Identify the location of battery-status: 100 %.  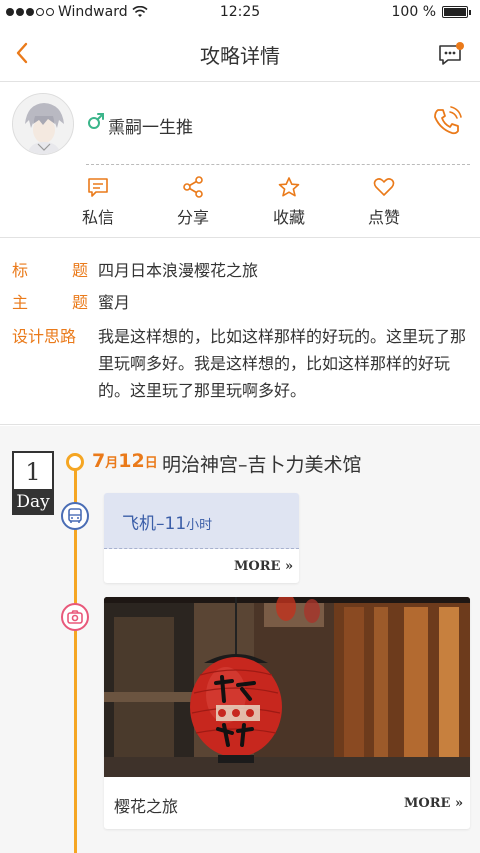
(431, 12).